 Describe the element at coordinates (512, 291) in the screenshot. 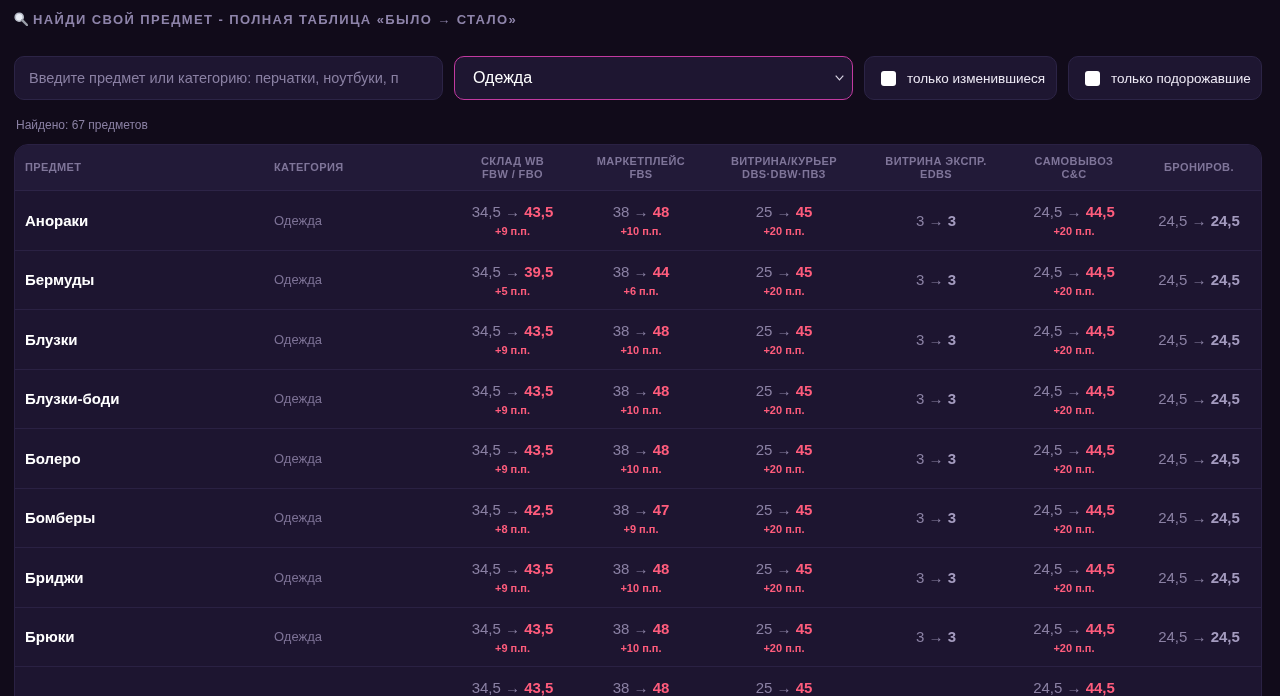

I see `rate-change: +5 п.п.` at that location.